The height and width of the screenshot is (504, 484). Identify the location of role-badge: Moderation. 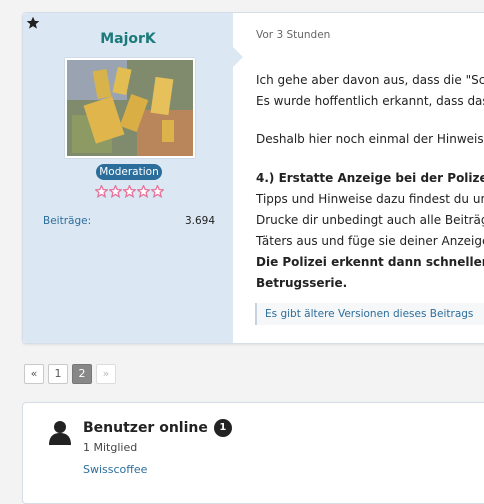
(129, 172).